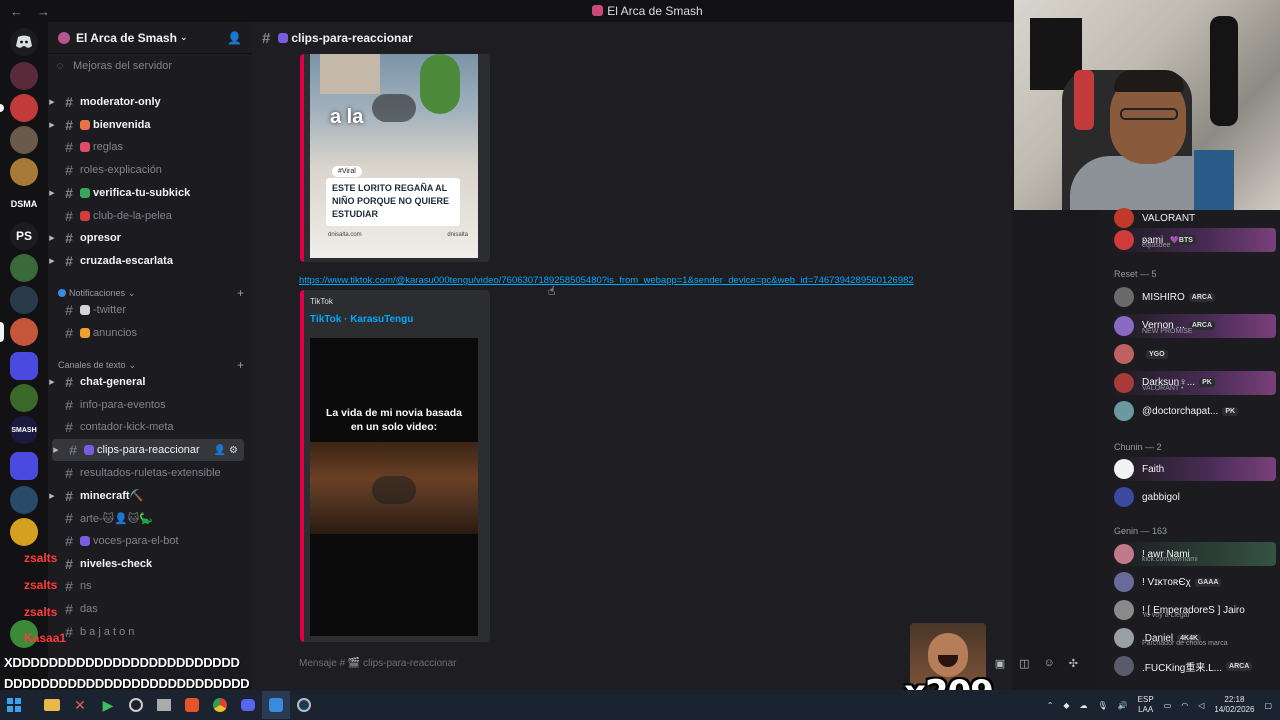 Image resolution: width=1280 pixels, height=720 pixels. I want to click on wifi-icon: ◠, so click(1184, 705).